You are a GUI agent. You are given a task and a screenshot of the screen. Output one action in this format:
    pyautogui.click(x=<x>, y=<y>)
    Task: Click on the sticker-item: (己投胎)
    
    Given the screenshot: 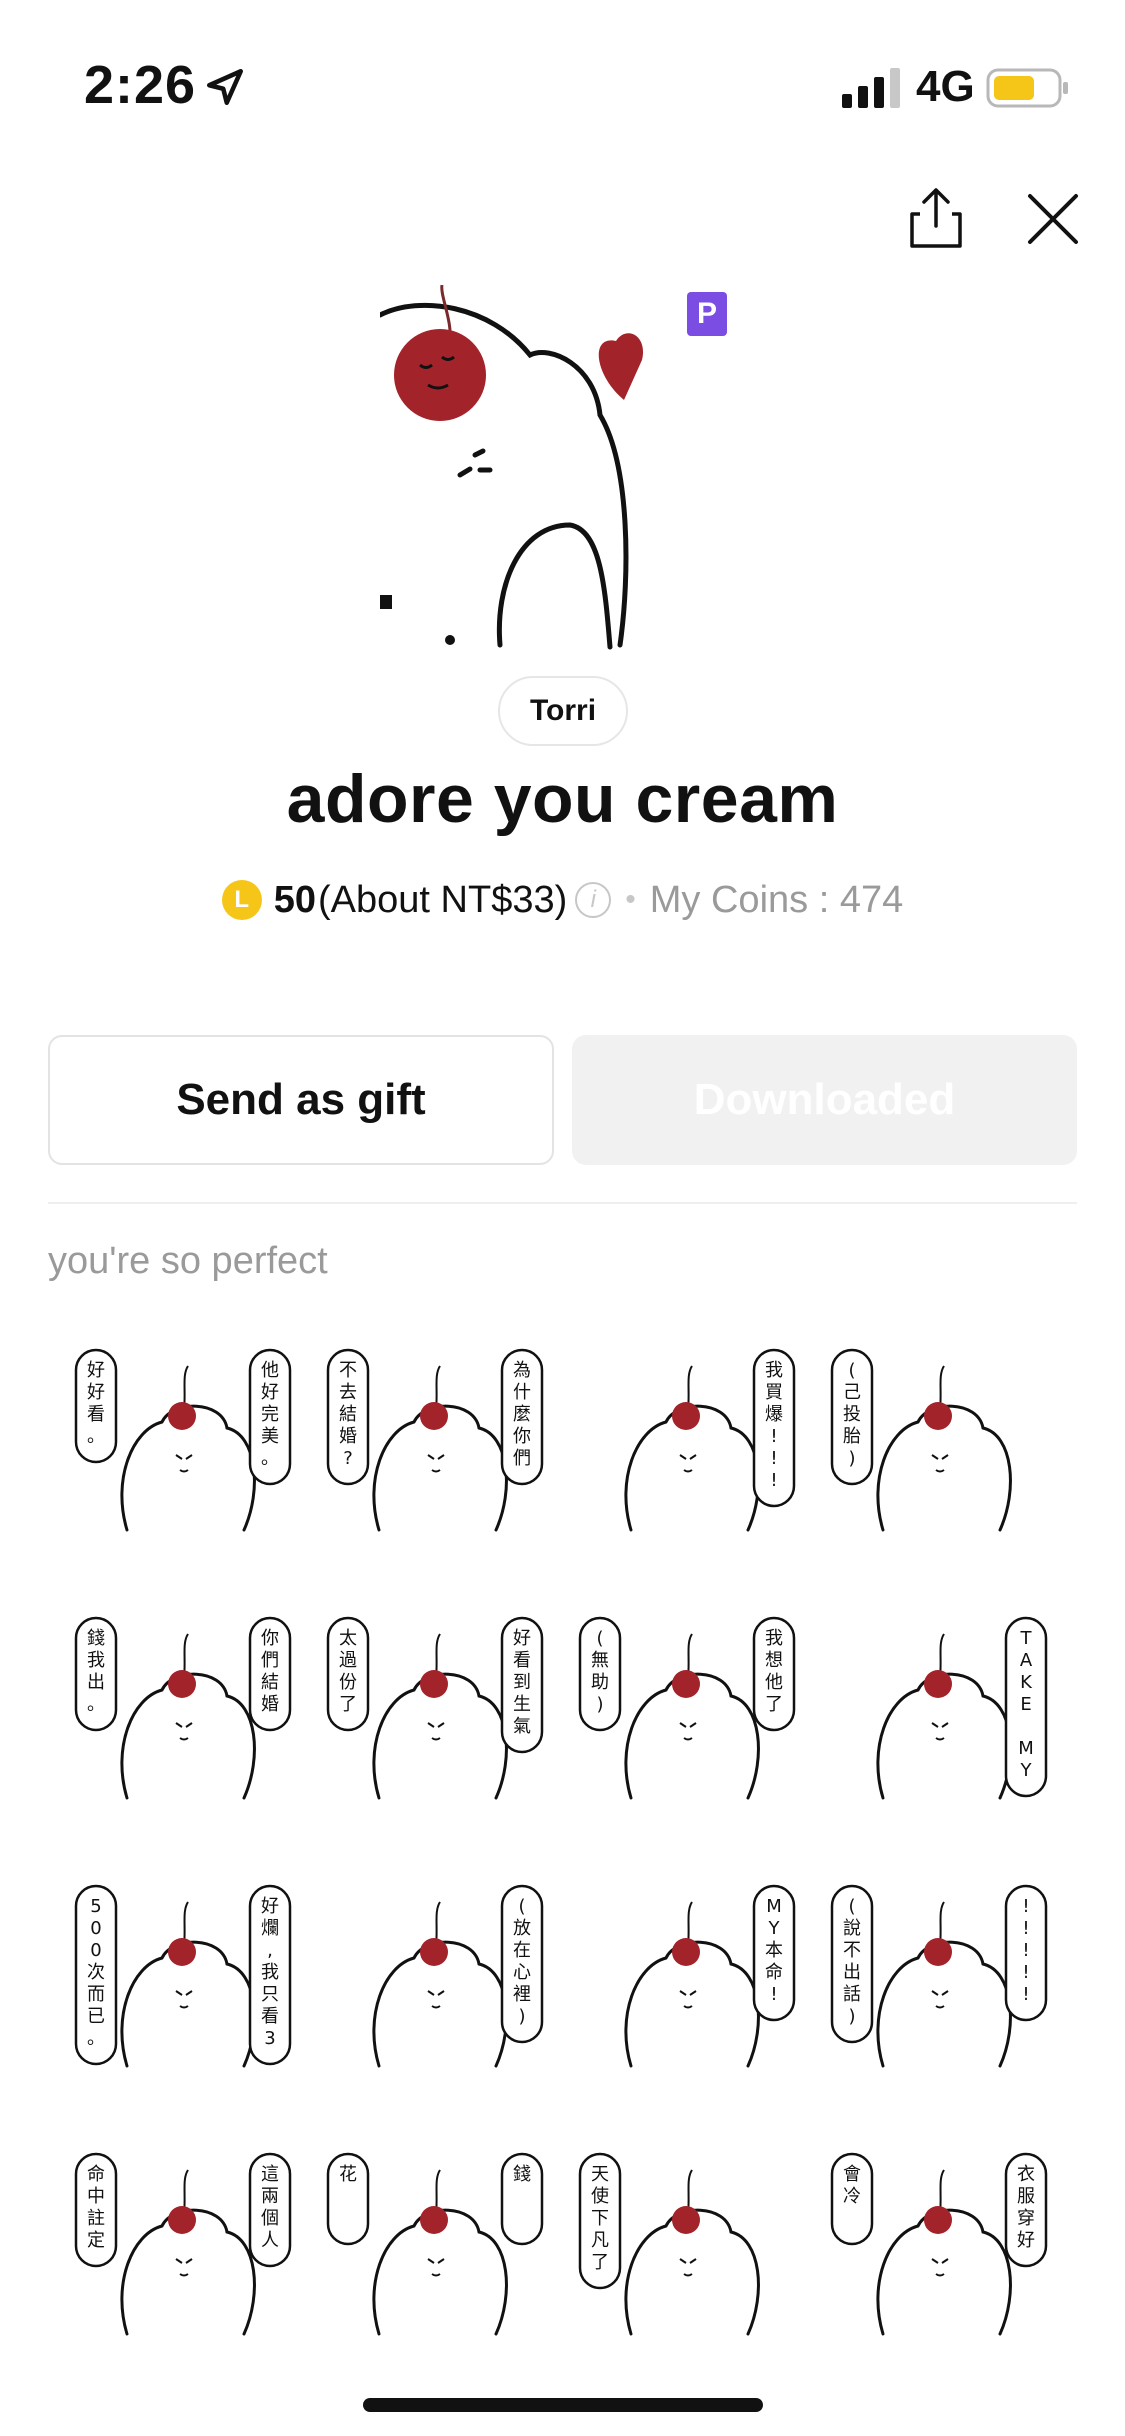 What is the action you would take?
    pyautogui.click(x=940, y=1454)
    